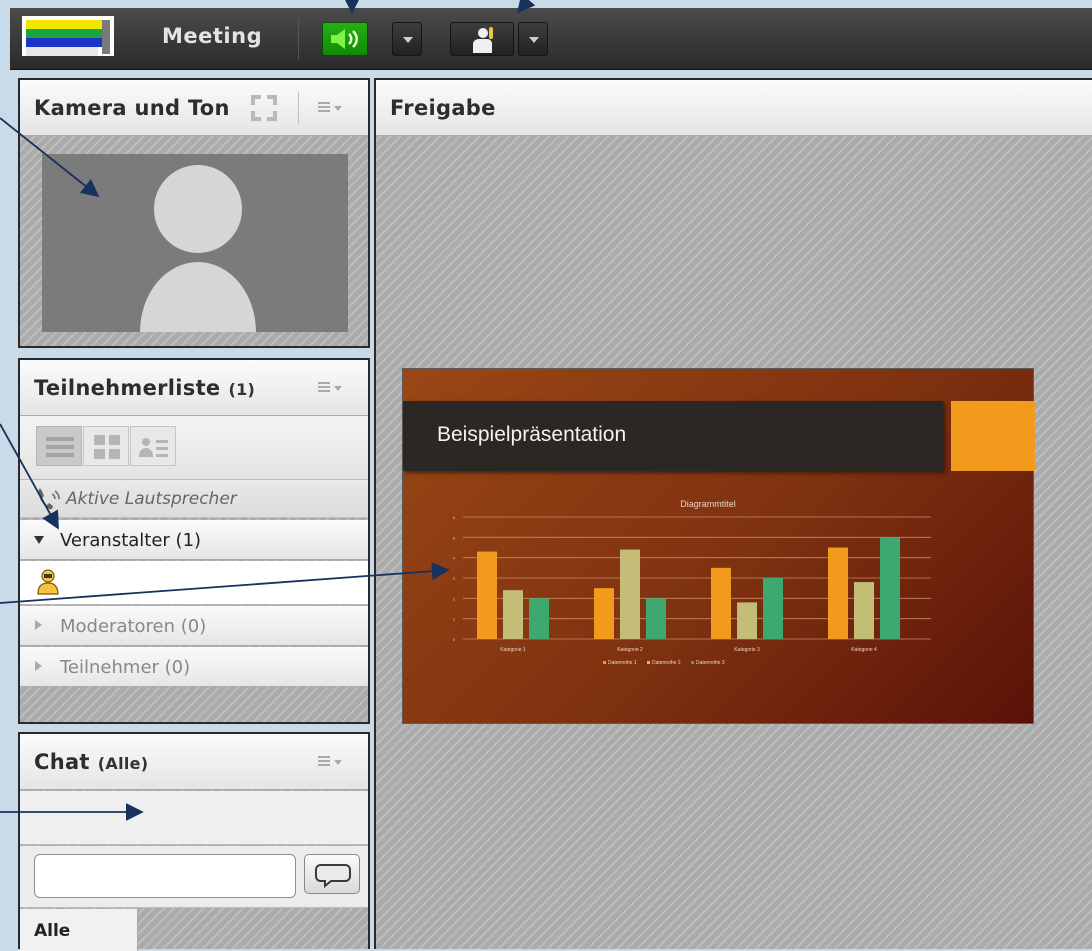  I want to click on chart-category-label: Kategorie 1, so click(513, 650).